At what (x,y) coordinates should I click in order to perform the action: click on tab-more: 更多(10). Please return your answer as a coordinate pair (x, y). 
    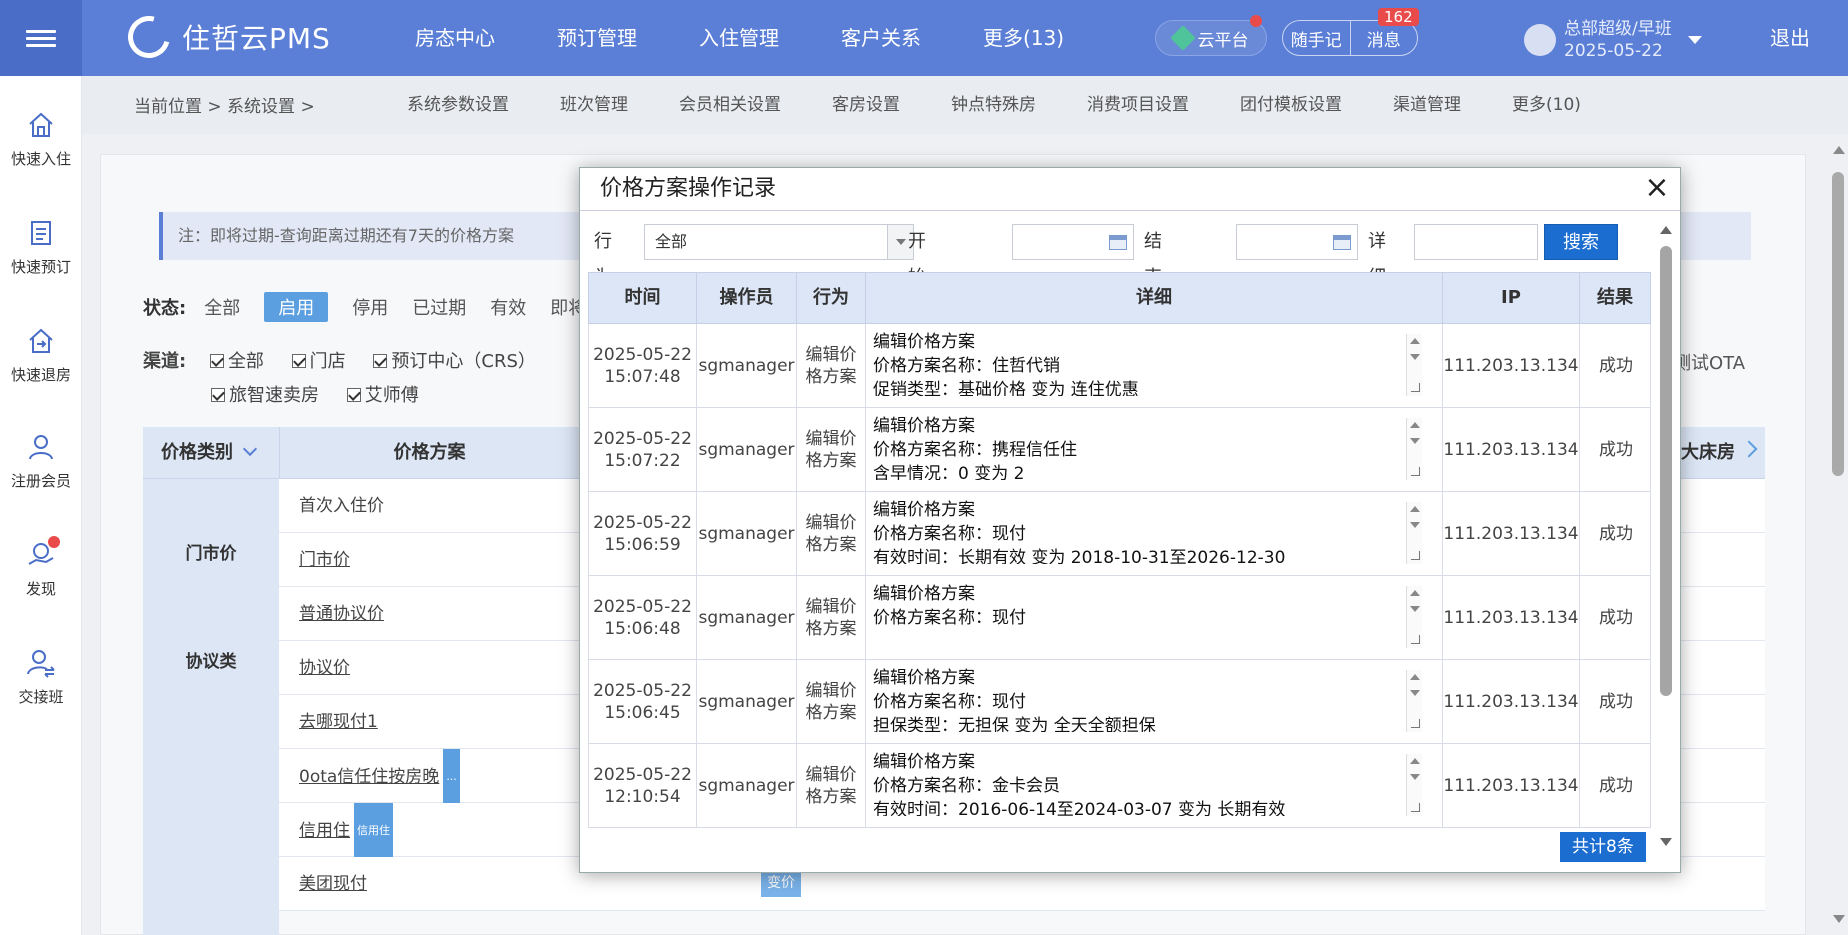
    Looking at the image, I should click on (1546, 105).